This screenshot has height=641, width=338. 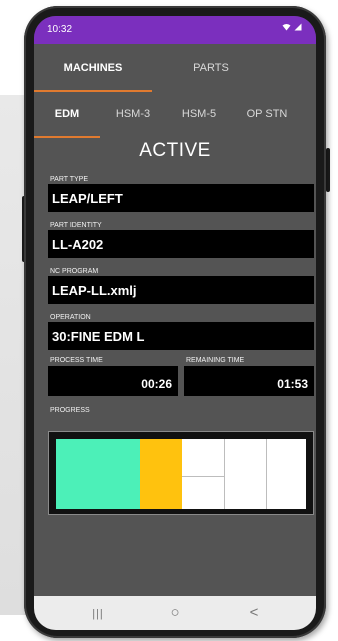 I want to click on machine-tab-bar: EDM HSM-3 HSM-5 OP STN, so click(x=175, y=115).